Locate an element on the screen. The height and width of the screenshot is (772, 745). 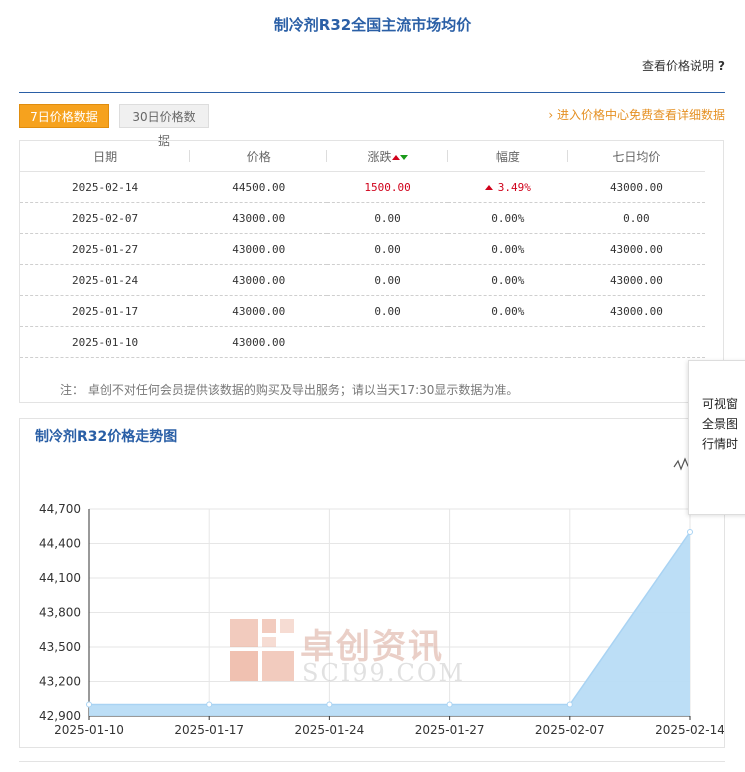
table-row: 2025-01-27 43000.00 0.00 0.00% 43000.00 is located at coordinates (362, 249).